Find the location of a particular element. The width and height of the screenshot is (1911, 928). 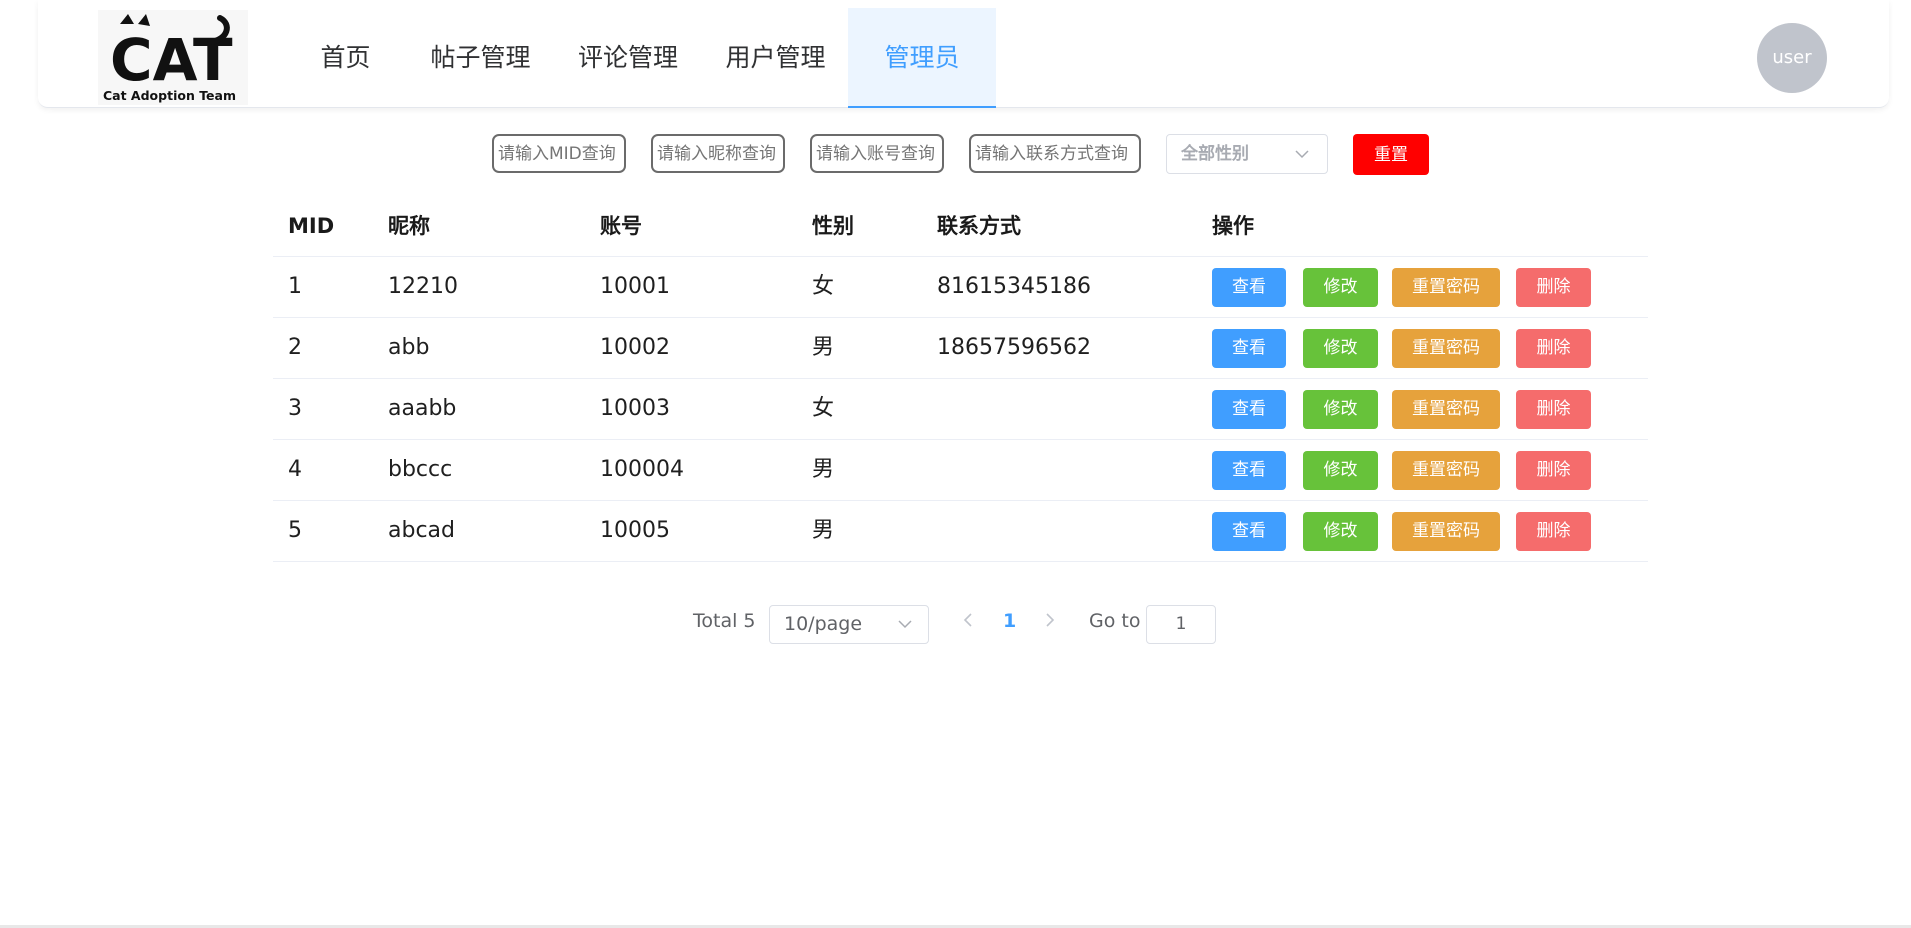

cell-mid: 4 is located at coordinates (295, 469).